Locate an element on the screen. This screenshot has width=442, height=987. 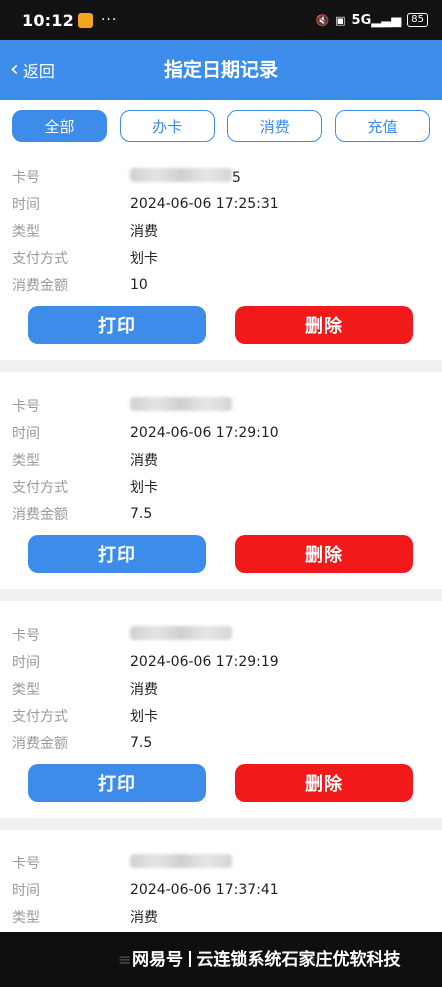
menu-icon: ≡ is located at coordinates (124, 959).